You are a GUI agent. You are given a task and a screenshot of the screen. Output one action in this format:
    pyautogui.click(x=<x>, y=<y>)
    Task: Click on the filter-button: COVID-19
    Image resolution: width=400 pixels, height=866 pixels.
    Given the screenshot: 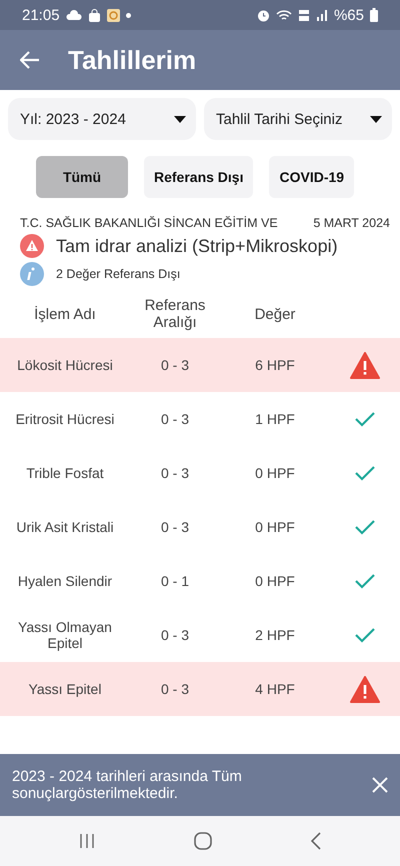 What is the action you would take?
    pyautogui.click(x=311, y=177)
    